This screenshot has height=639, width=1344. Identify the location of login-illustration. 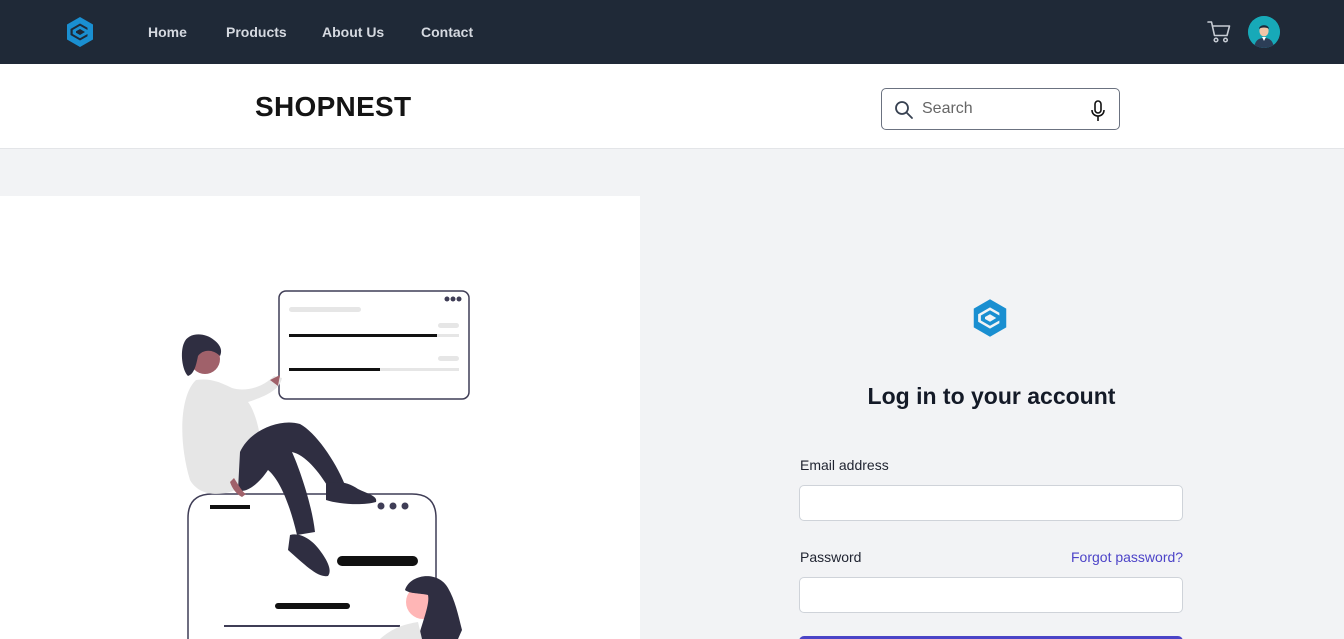
(325, 464).